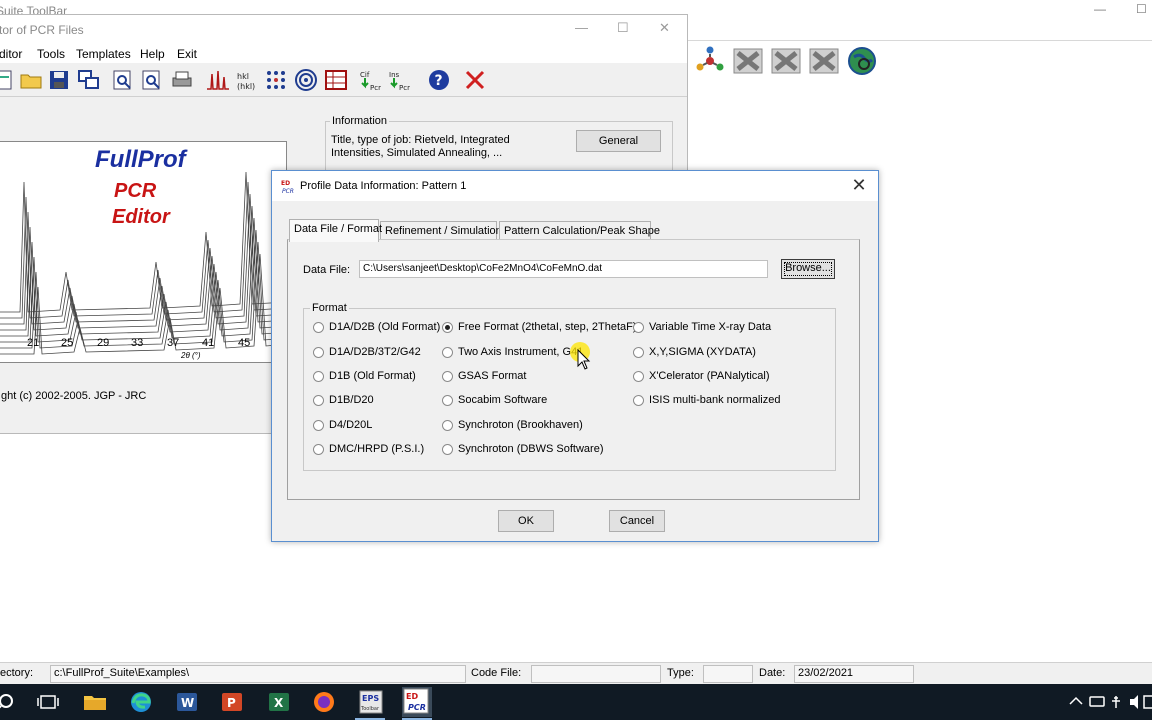 This screenshot has width=1152, height=723. I want to click on pattern-plot-icon, so click(218, 80).